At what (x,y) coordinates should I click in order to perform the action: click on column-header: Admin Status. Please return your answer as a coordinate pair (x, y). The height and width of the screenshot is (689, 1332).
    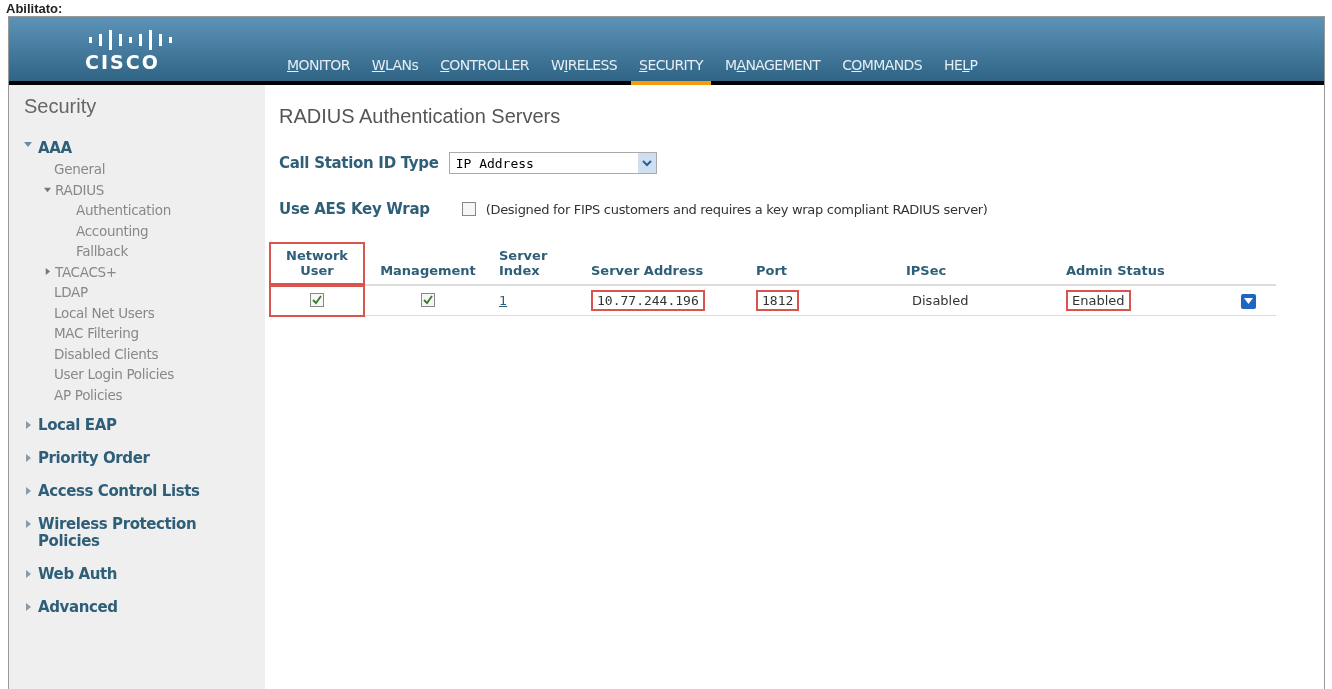
    Looking at the image, I should click on (1140, 264).